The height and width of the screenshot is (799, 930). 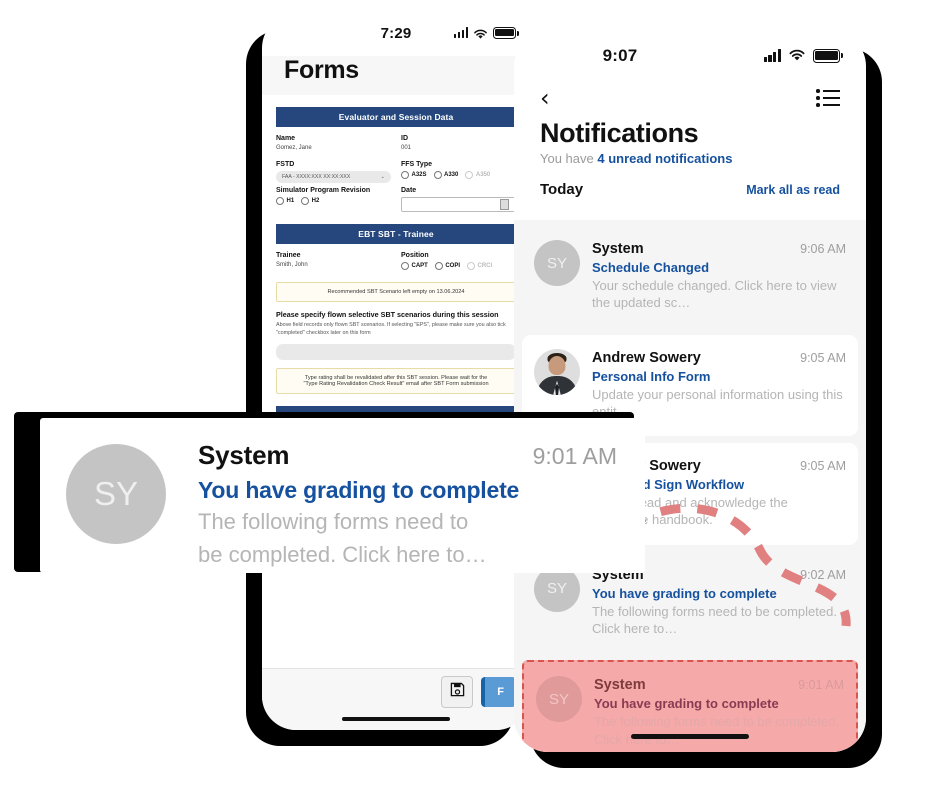 I want to click on calendar-icon, so click(x=504, y=204).